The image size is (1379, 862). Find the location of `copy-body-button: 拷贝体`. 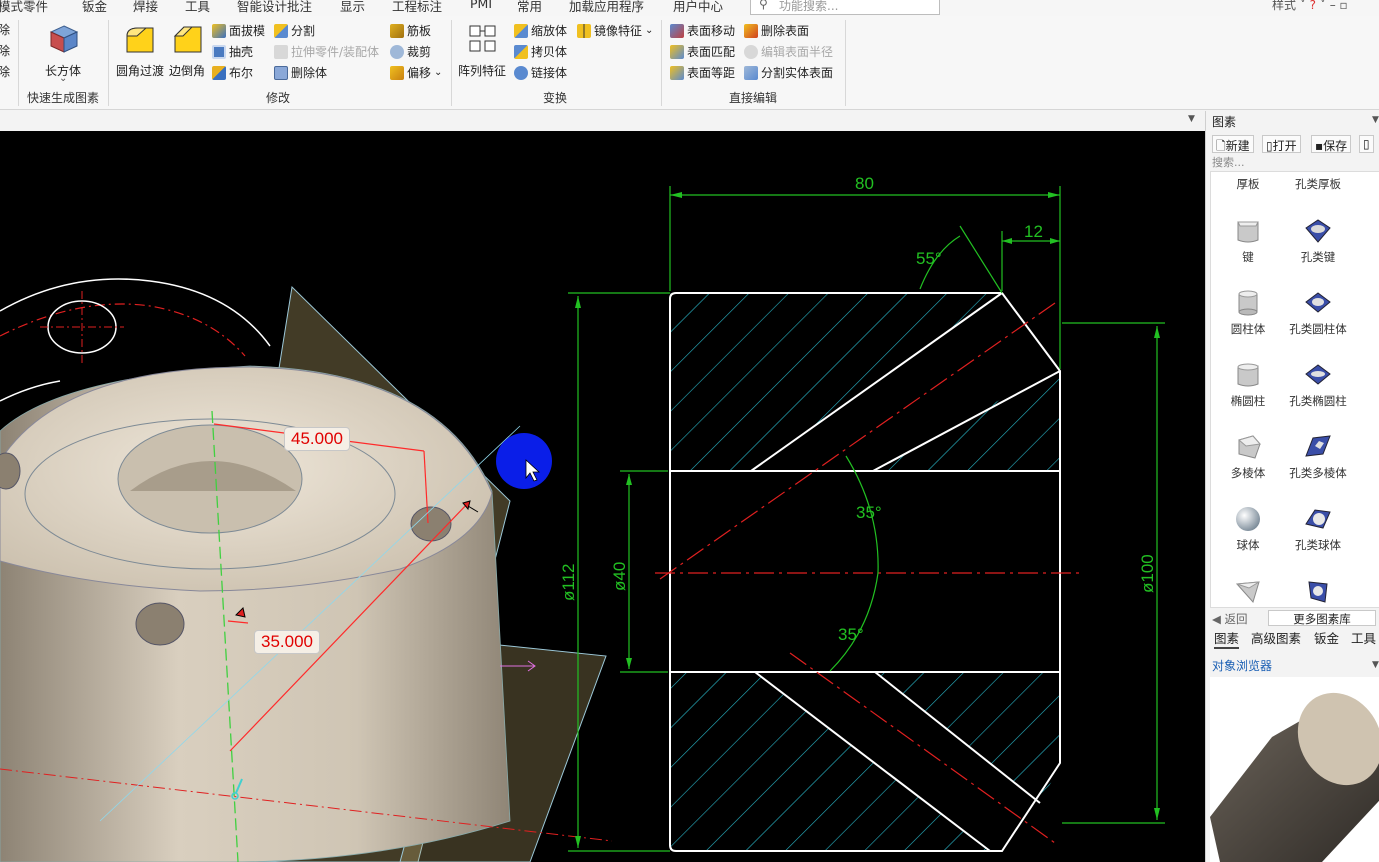

copy-body-button: 拷贝体 is located at coordinates (540, 51).